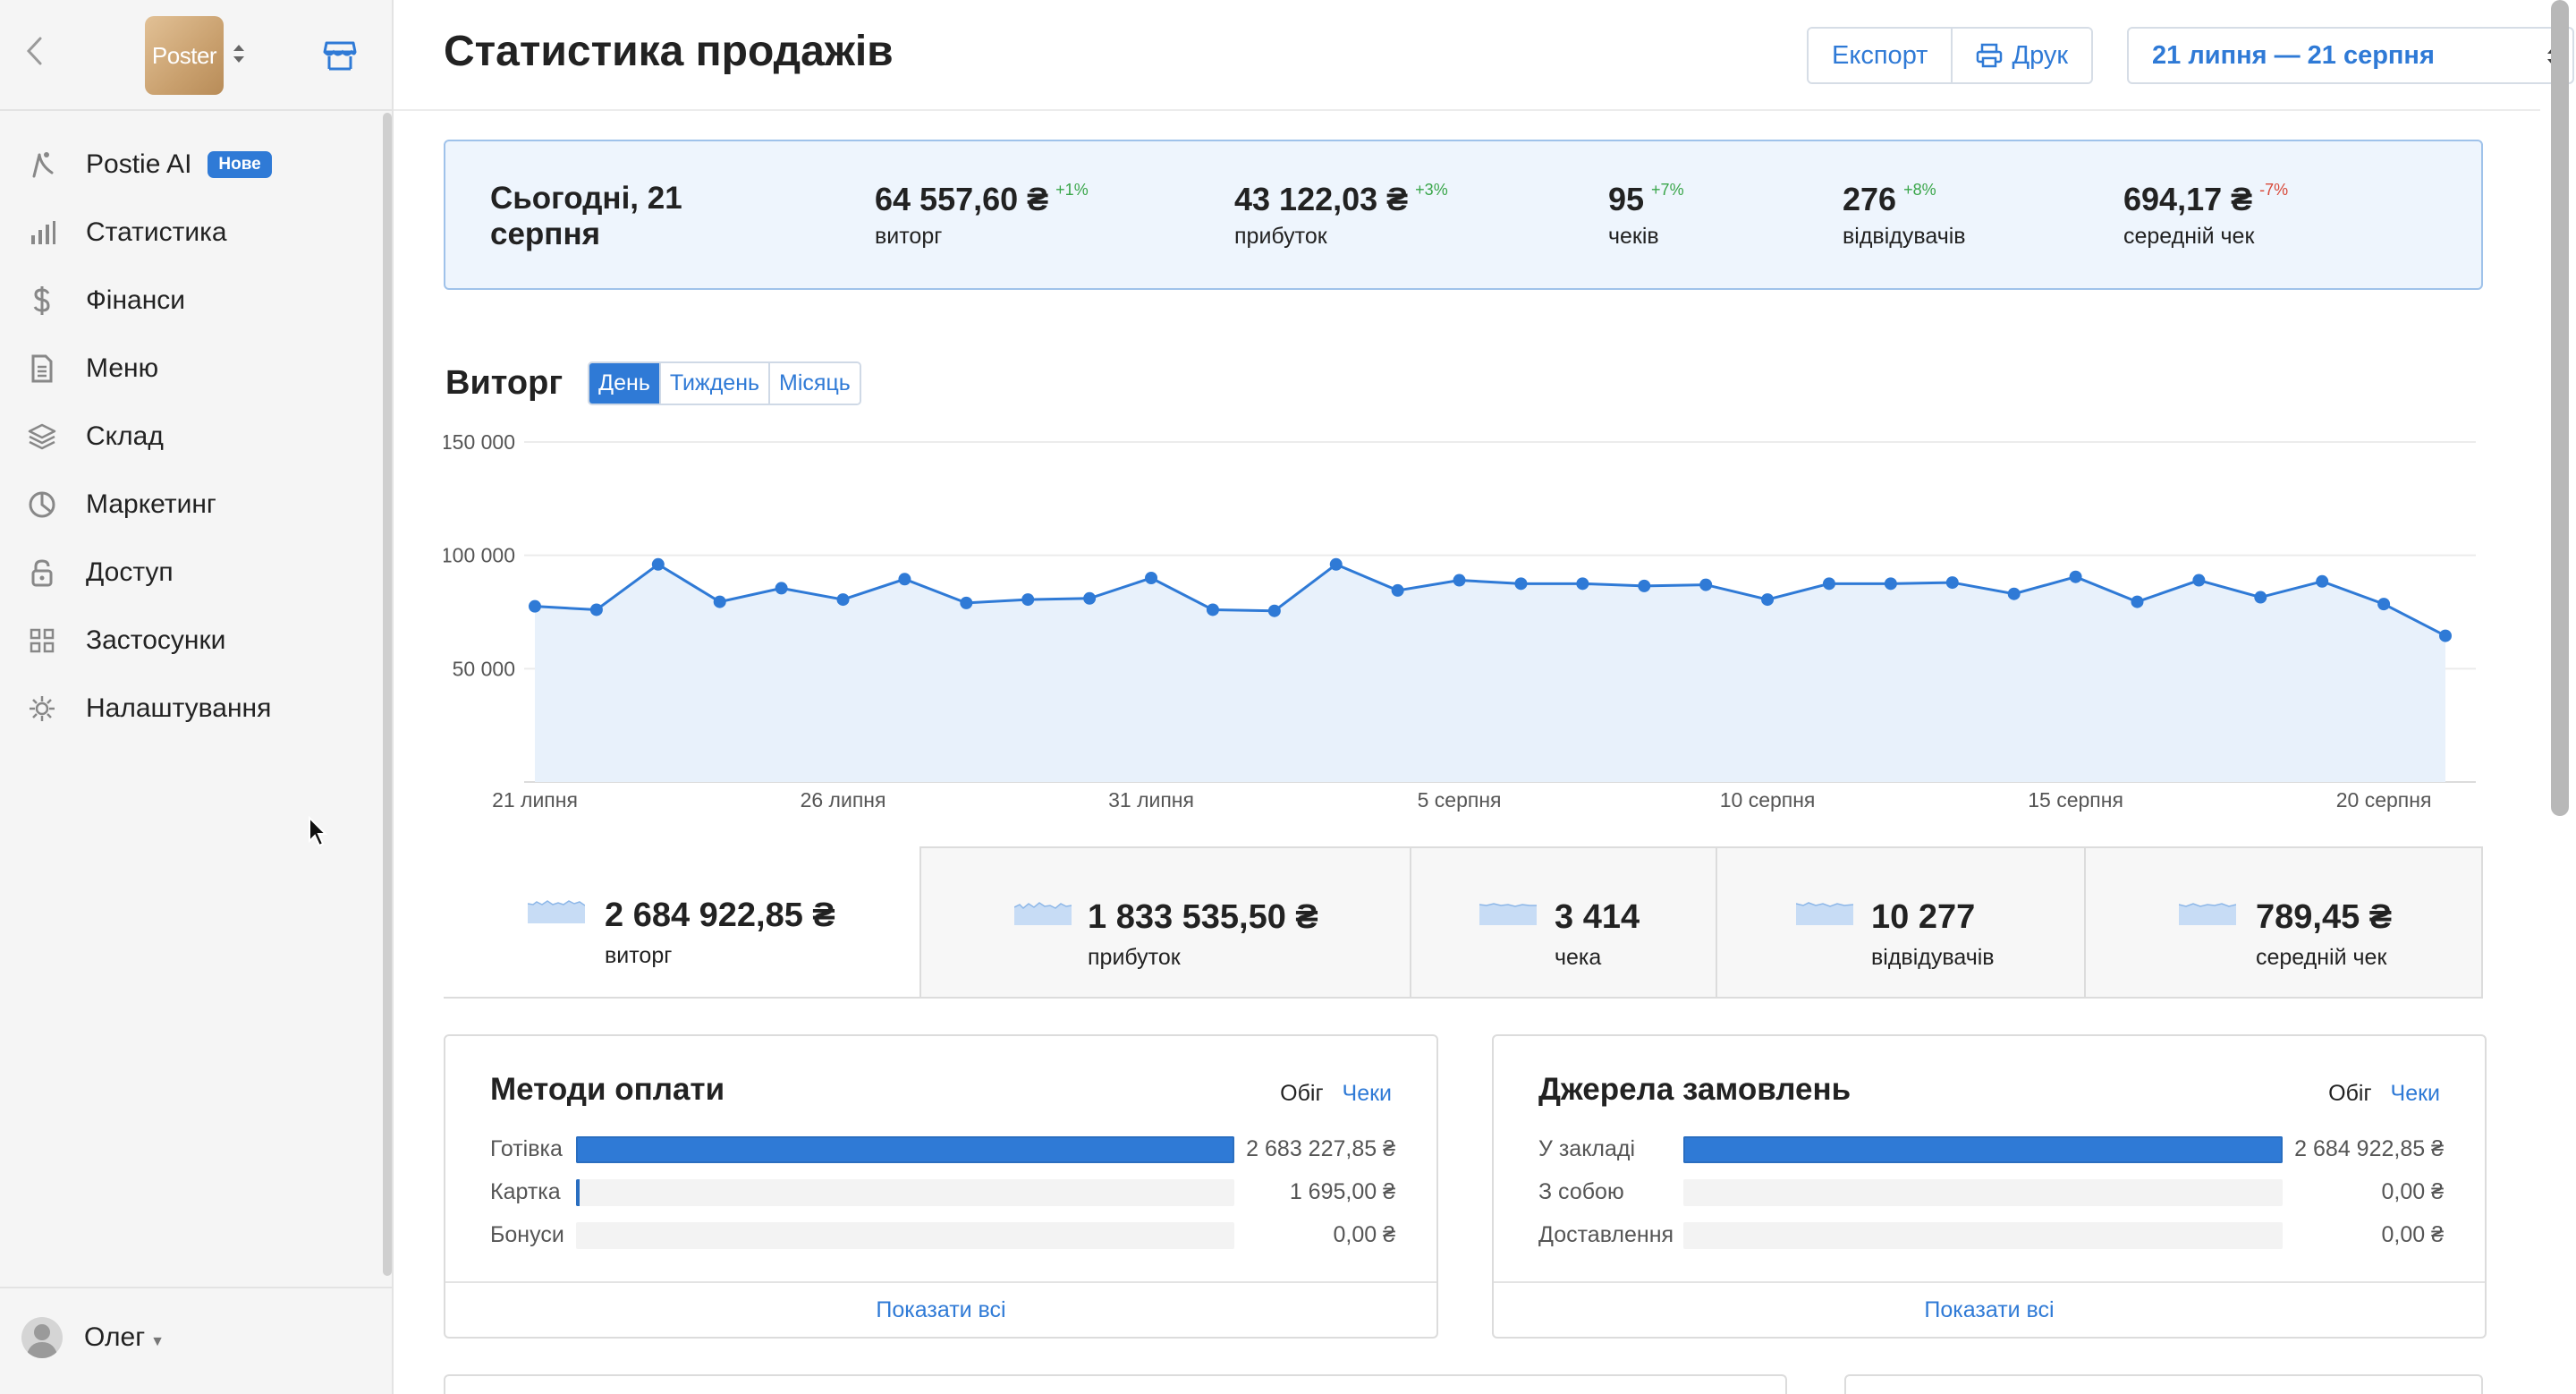  What do you see at coordinates (139, 164) in the screenshot?
I see `sidebar-item-label: Postie AI` at bounding box center [139, 164].